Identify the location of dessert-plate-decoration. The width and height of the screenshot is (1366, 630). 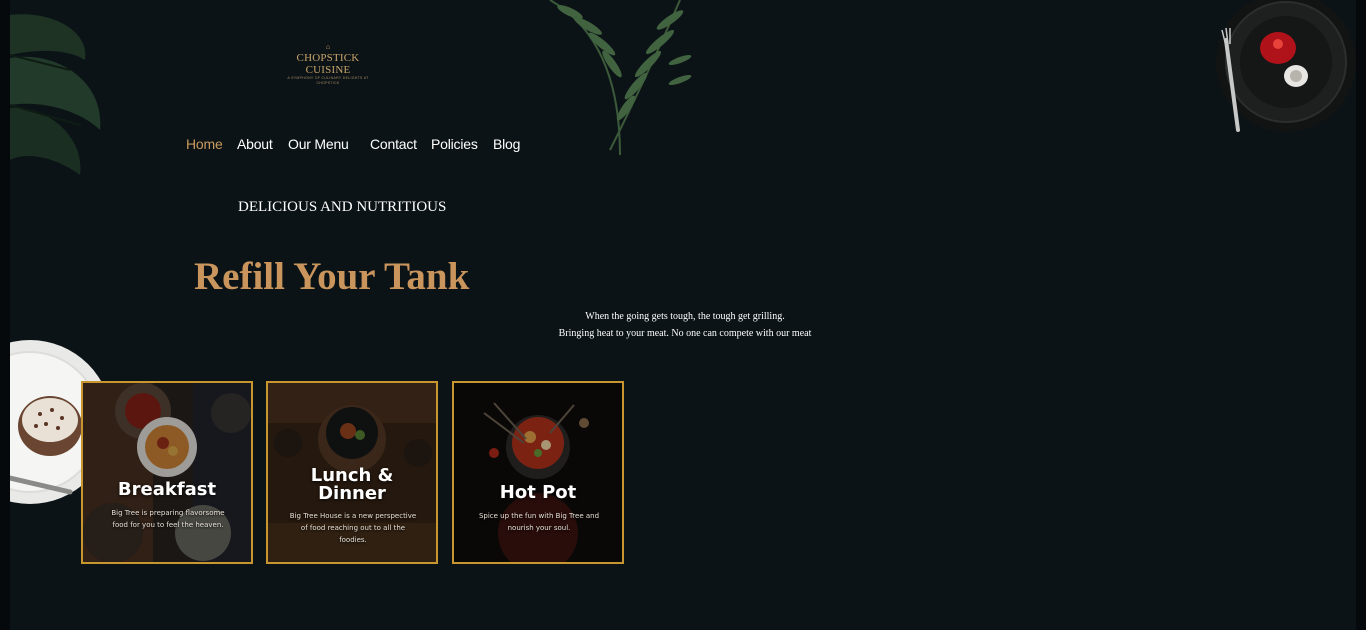
(1286, 66).